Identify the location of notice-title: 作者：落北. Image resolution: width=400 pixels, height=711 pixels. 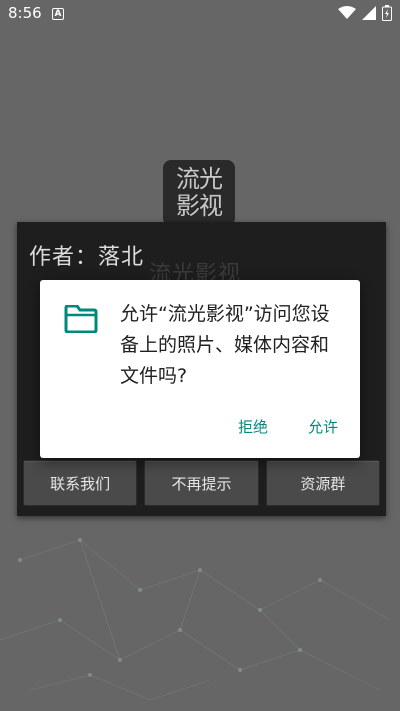
(87, 257).